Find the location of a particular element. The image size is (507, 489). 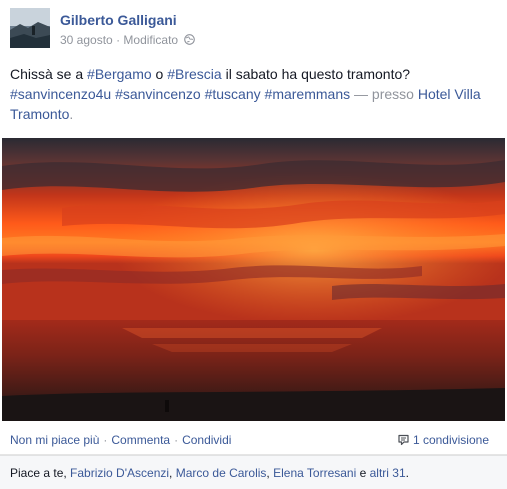

post-date: 30 agosto is located at coordinates (86, 40).